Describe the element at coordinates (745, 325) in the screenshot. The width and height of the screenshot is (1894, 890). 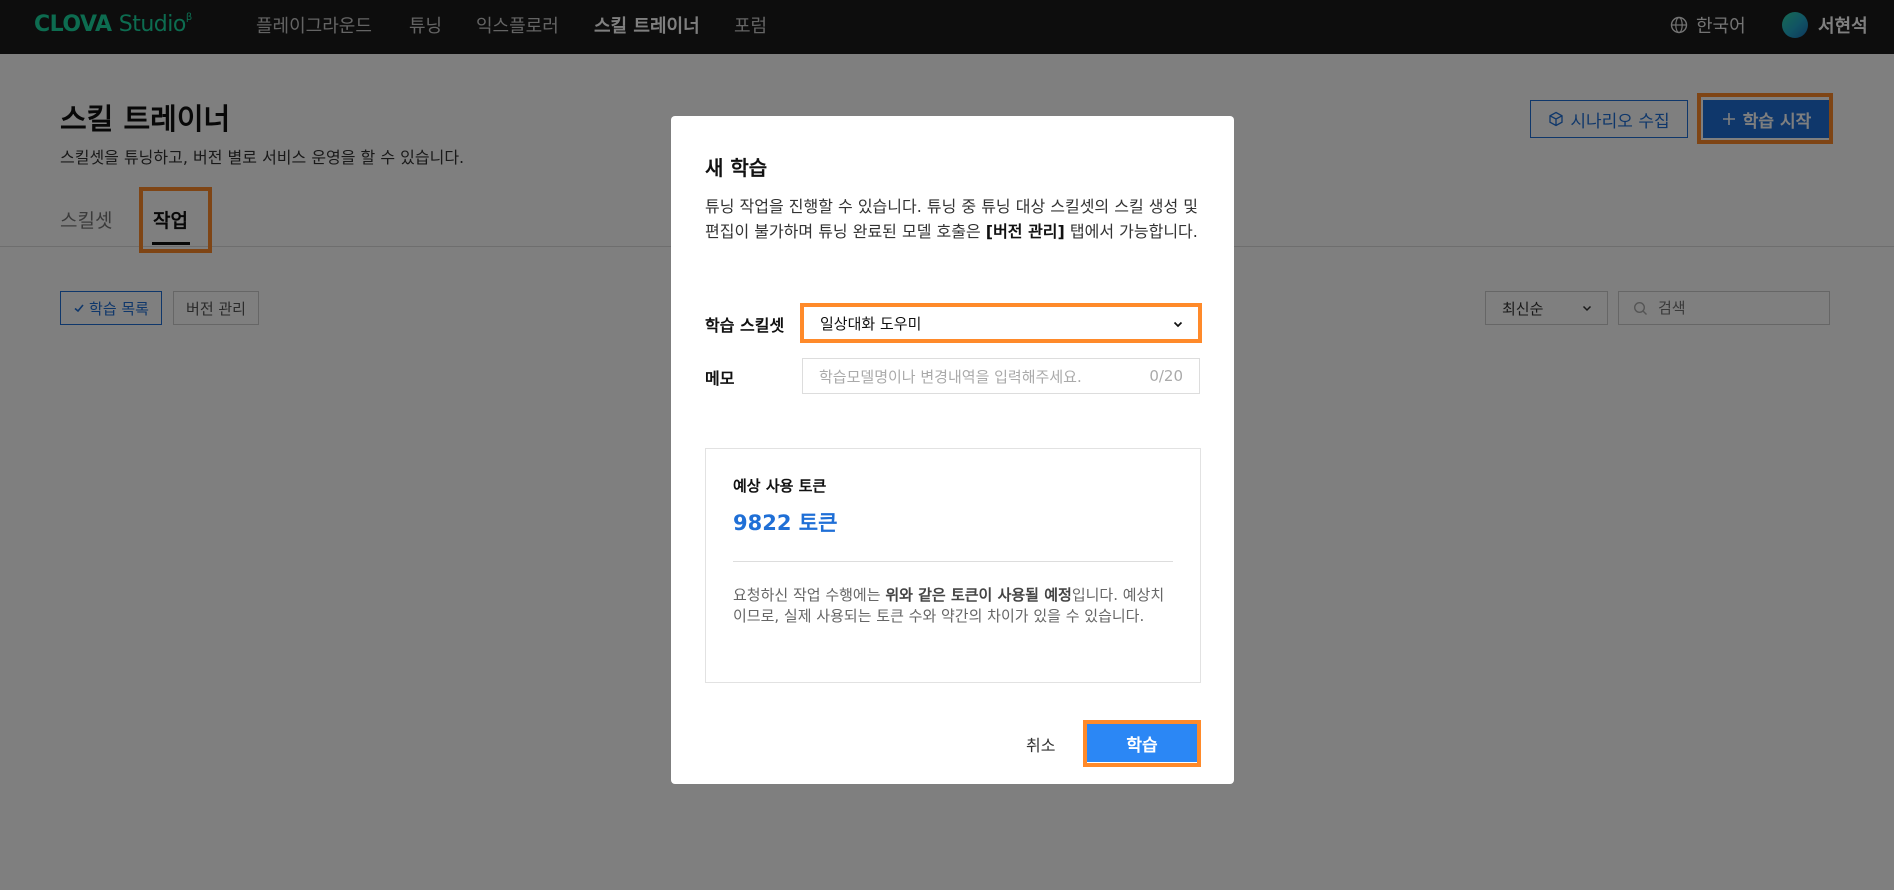
I see `skillset-label: 학습 스킬셋` at that location.